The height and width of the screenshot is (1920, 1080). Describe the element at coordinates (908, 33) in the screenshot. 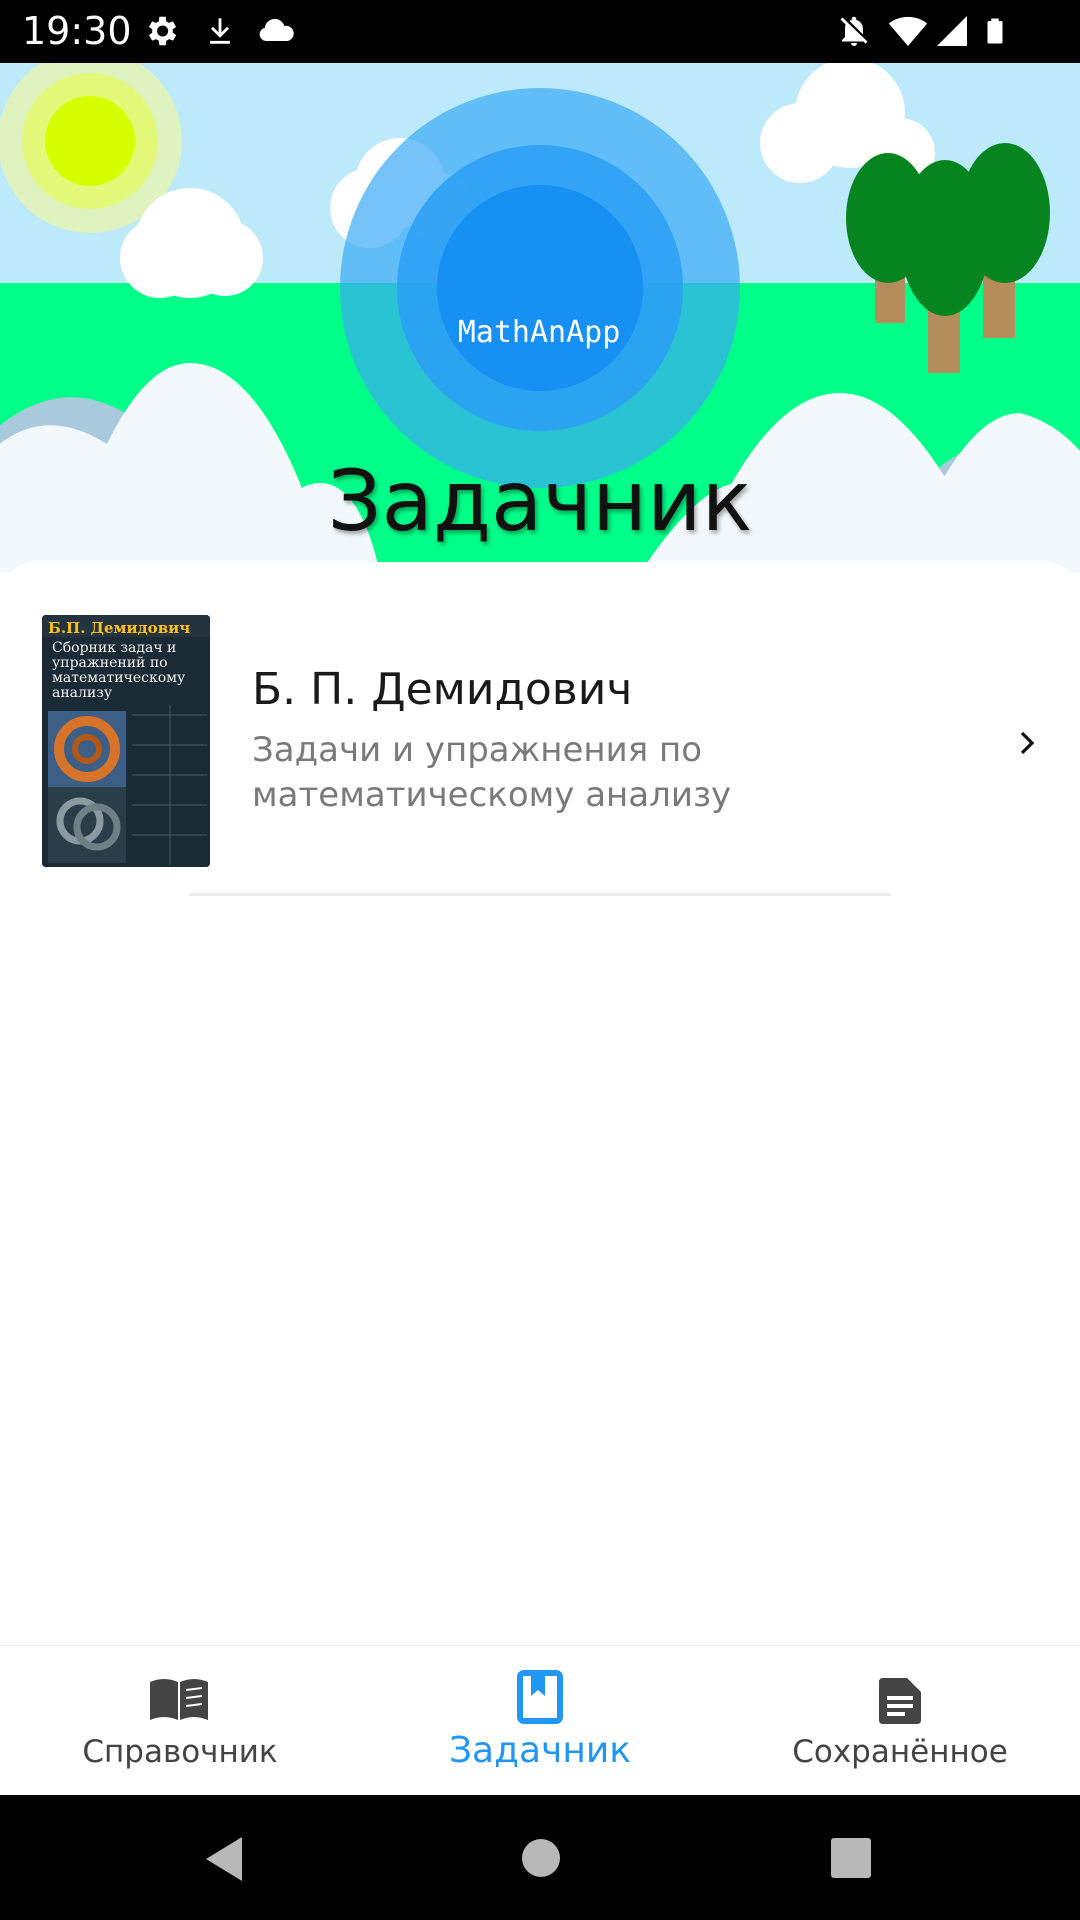

I see `wifi-icon` at that location.